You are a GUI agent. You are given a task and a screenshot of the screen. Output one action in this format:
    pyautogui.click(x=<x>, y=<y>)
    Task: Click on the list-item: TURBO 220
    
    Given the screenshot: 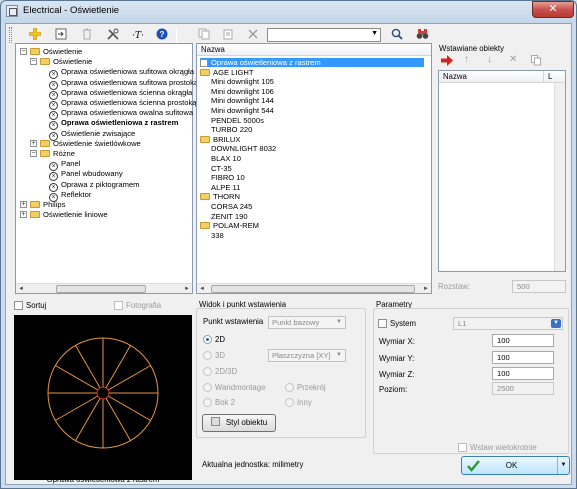 What is the action you would take?
    pyautogui.click(x=231, y=129)
    